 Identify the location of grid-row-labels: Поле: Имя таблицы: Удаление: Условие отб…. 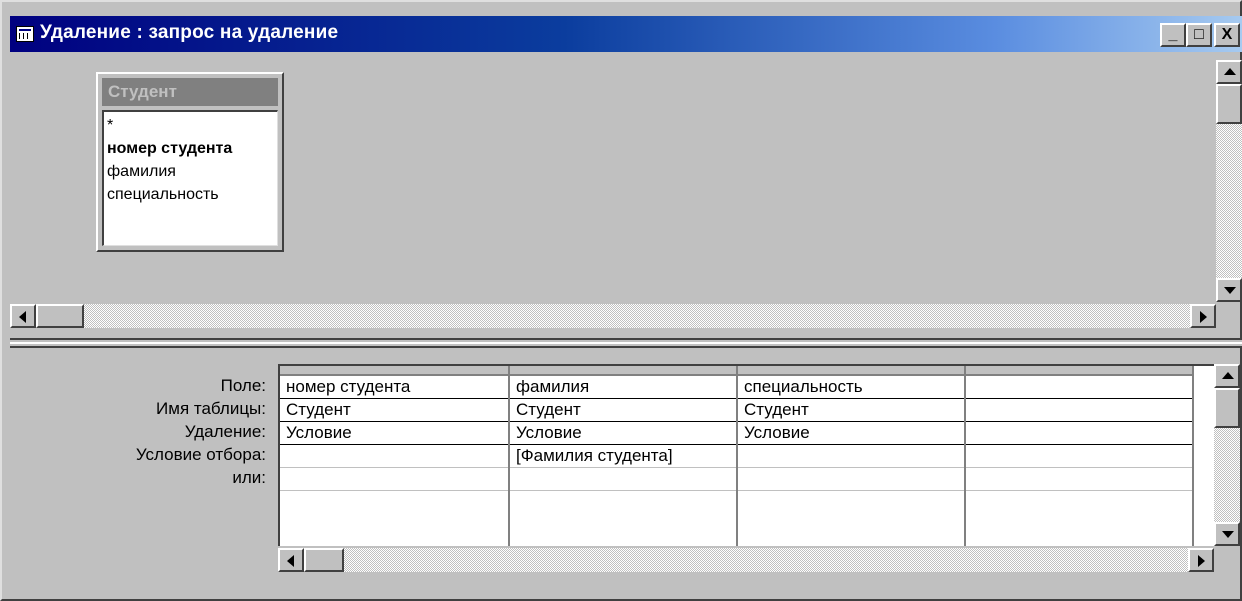
(144, 431).